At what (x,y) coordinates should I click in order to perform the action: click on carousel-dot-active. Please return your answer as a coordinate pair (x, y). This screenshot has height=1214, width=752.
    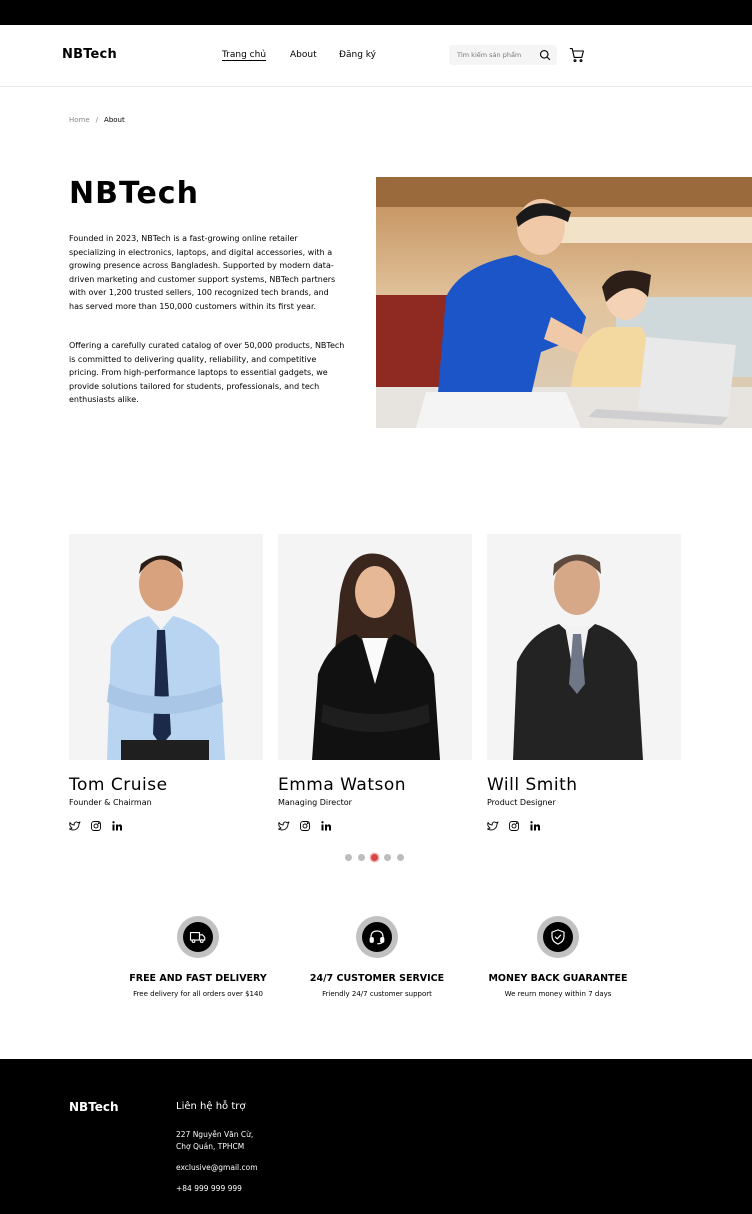
    Looking at the image, I should click on (374, 857).